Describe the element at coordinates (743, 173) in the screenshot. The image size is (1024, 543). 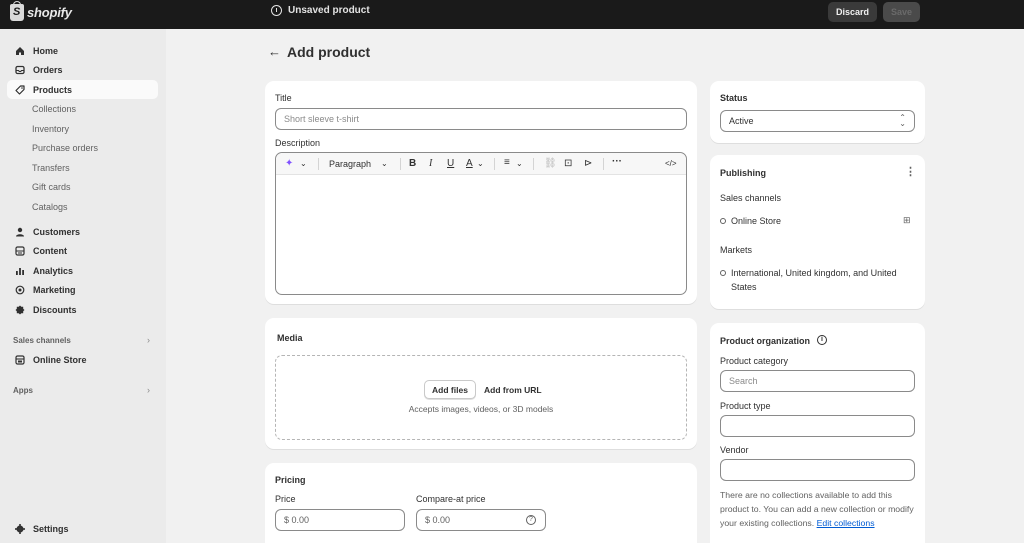
I see `publishing-heading: Publishing` at that location.